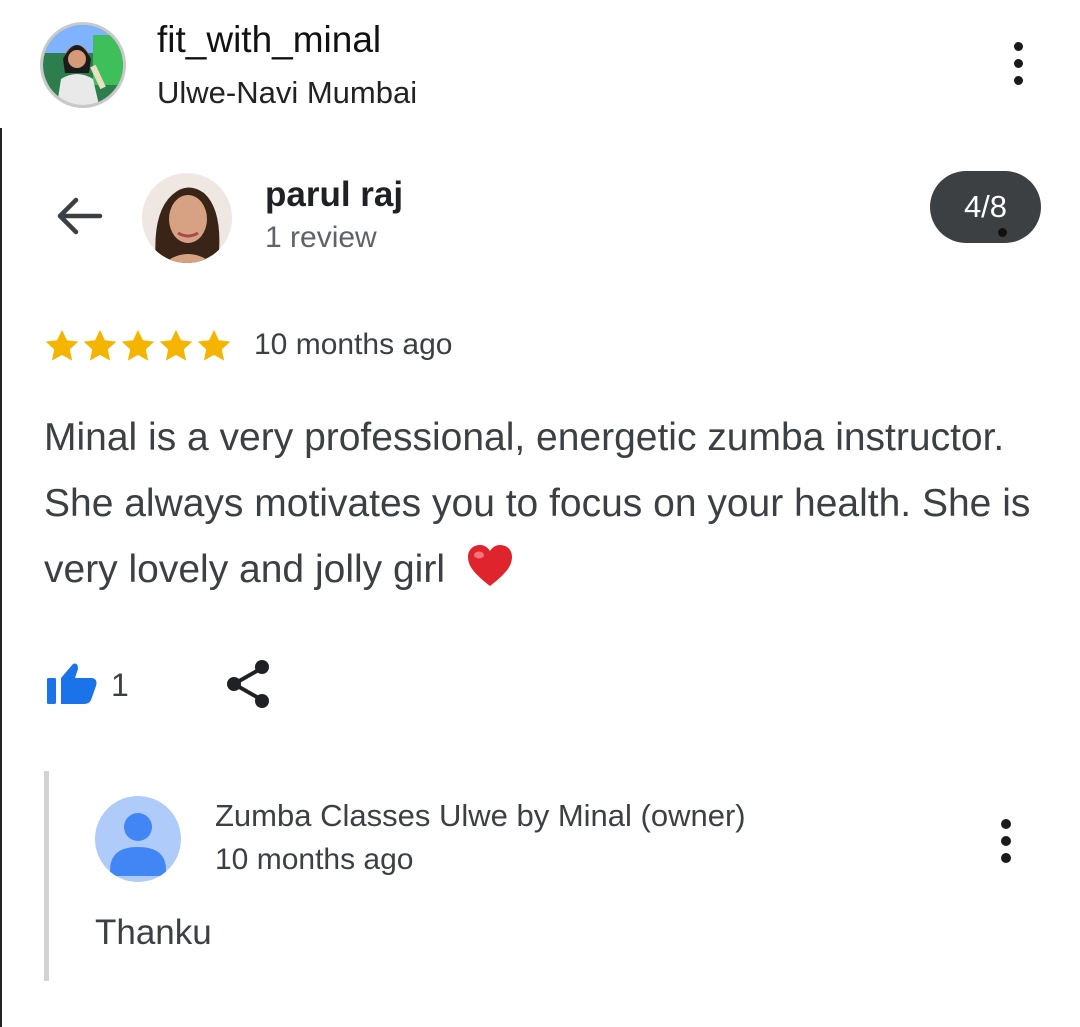 This screenshot has height=1027, width=1080. What do you see at coordinates (78, 216) in the screenshot?
I see `back-arrow-icon` at bounding box center [78, 216].